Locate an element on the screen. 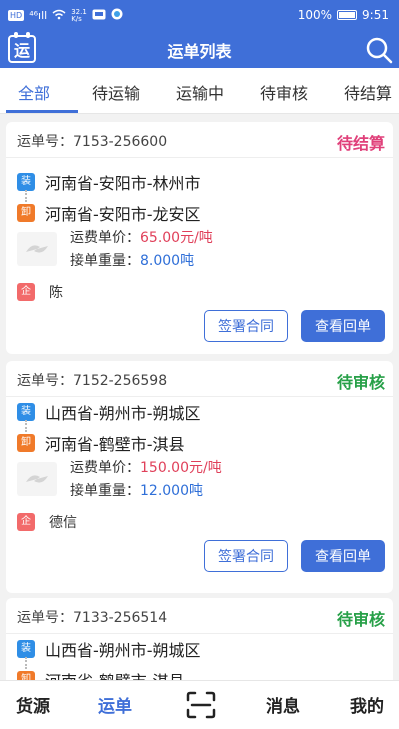  company-row: 企 德信 is located at coordinates (47, 522).